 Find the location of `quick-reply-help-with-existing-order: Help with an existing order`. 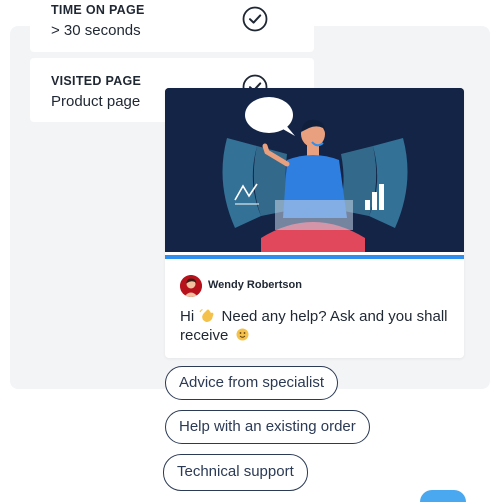

quick-reply-help-with-existing-order: Help with an existing order is located at coordinates (267, 427).